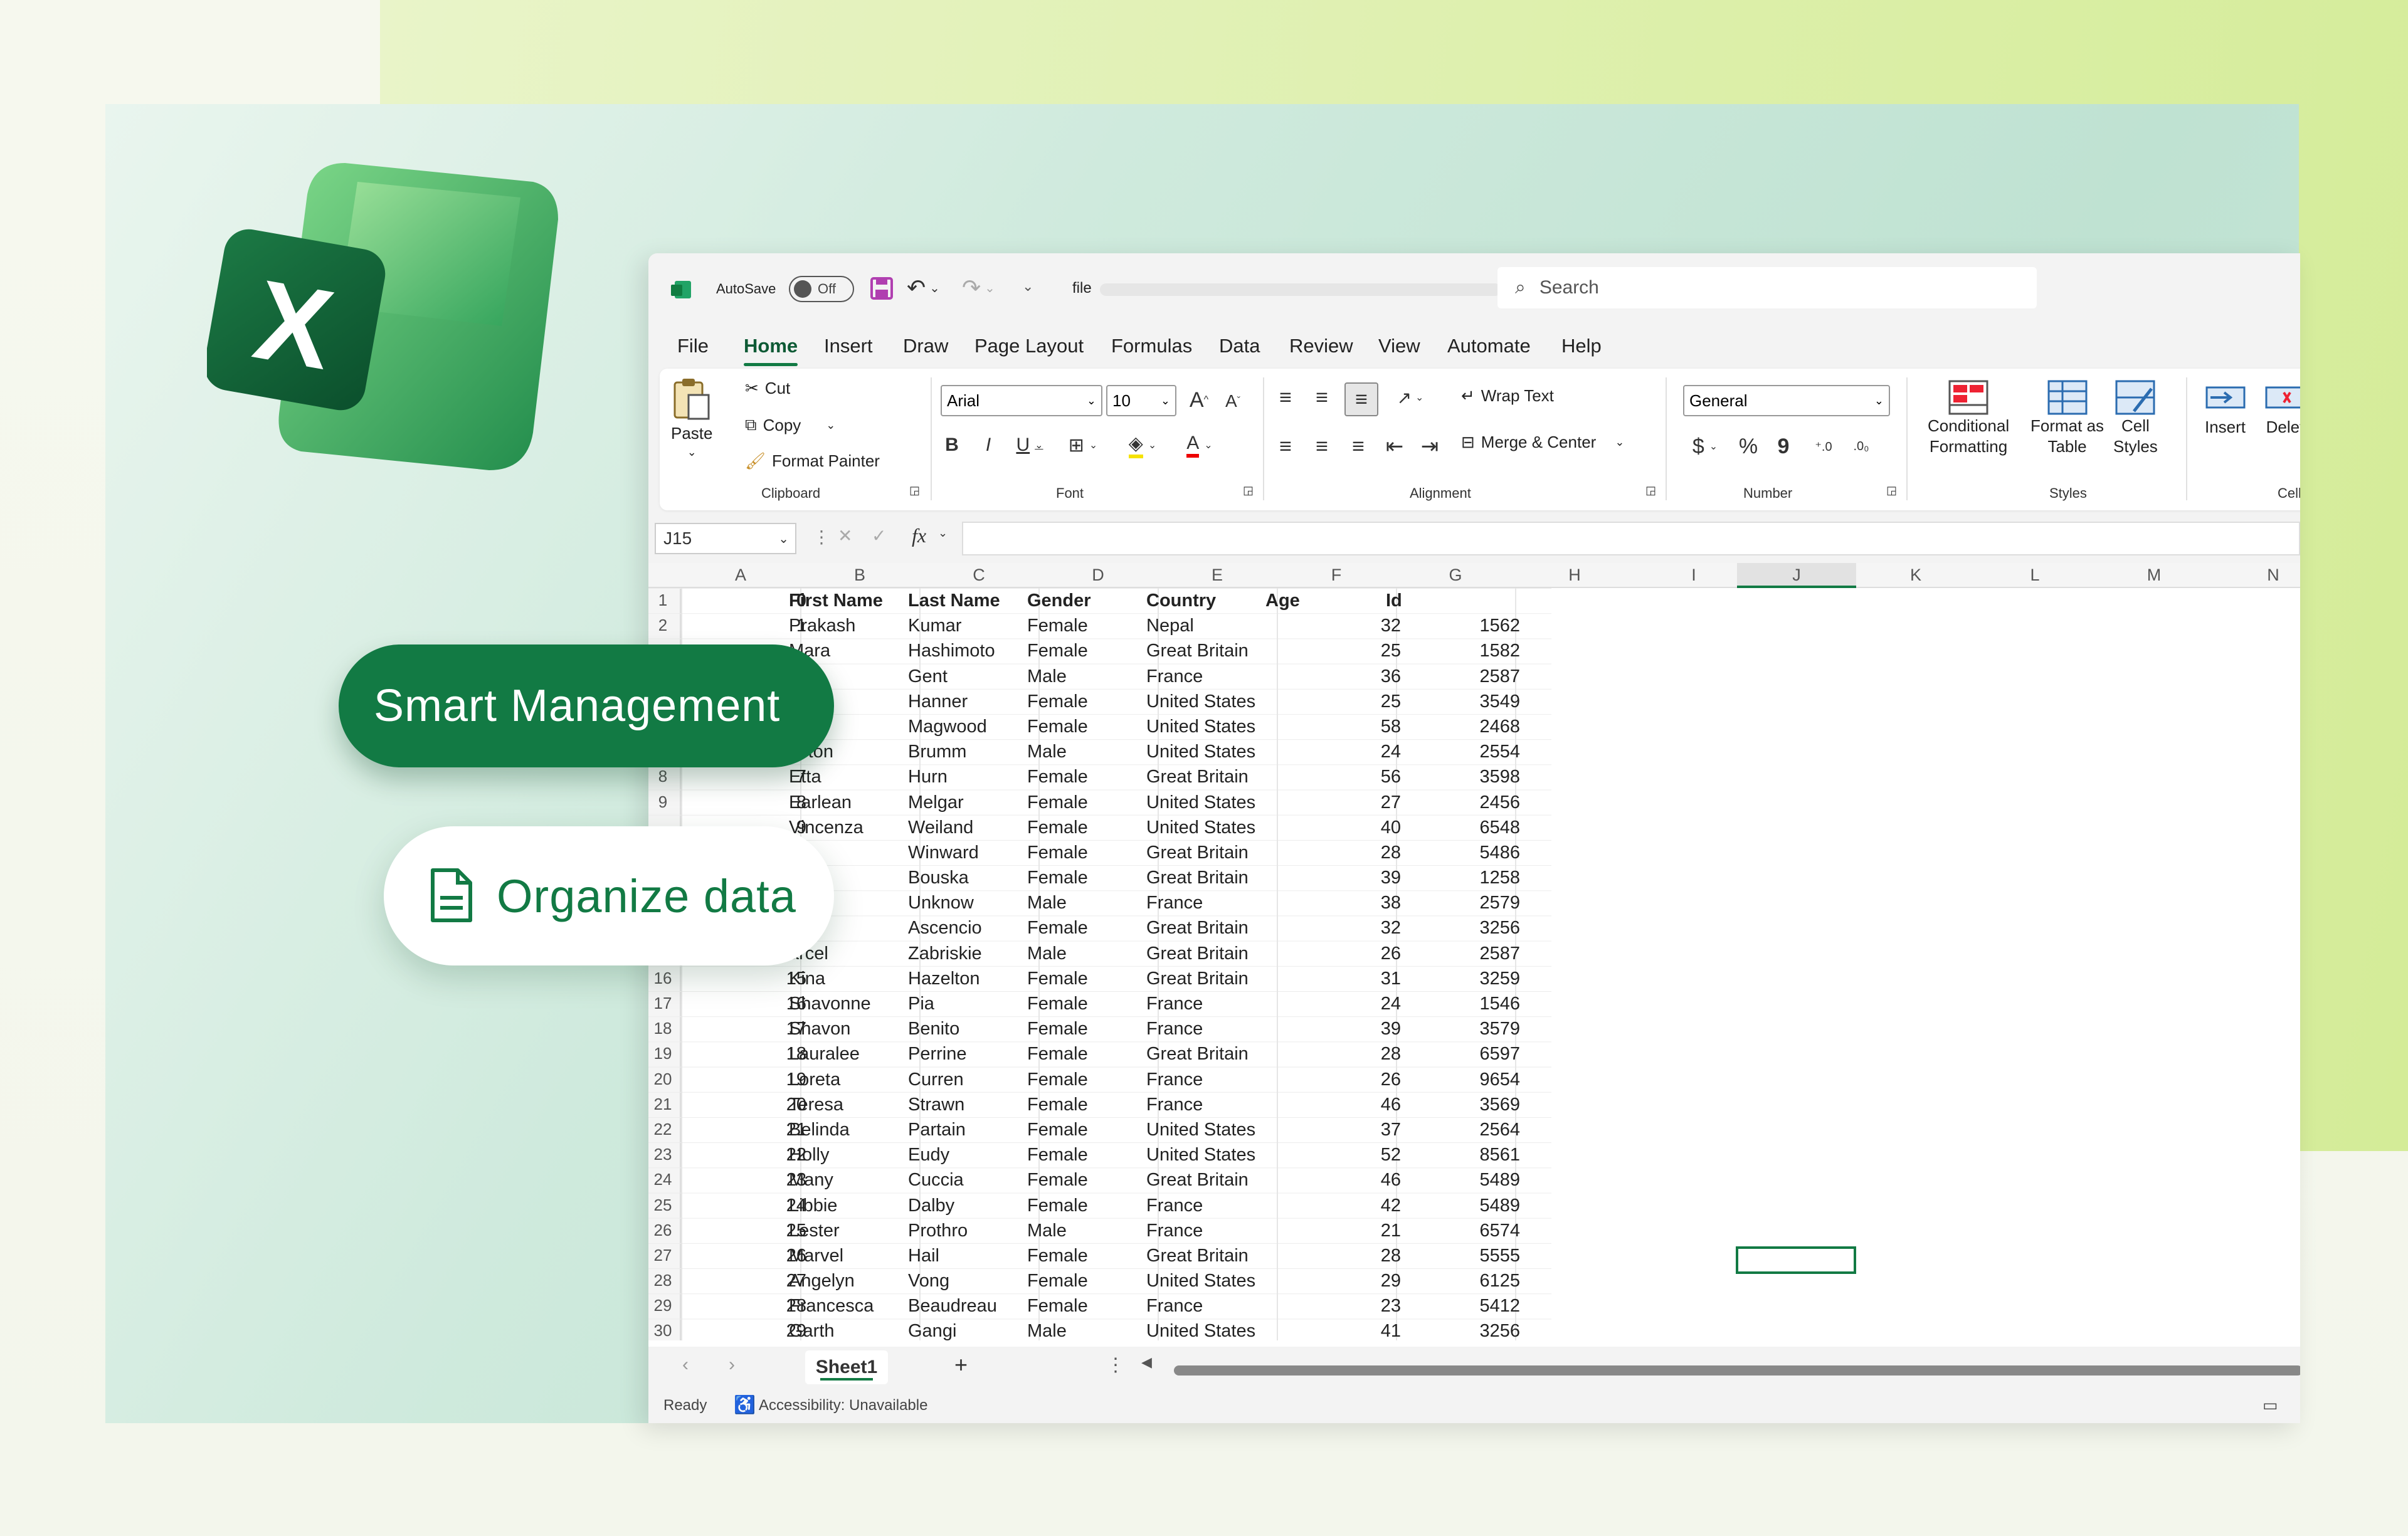  What do you see at coordinates (812, 1331) in the screenshot?
I see `cell: Garth` at bounding box center [812, 1331].